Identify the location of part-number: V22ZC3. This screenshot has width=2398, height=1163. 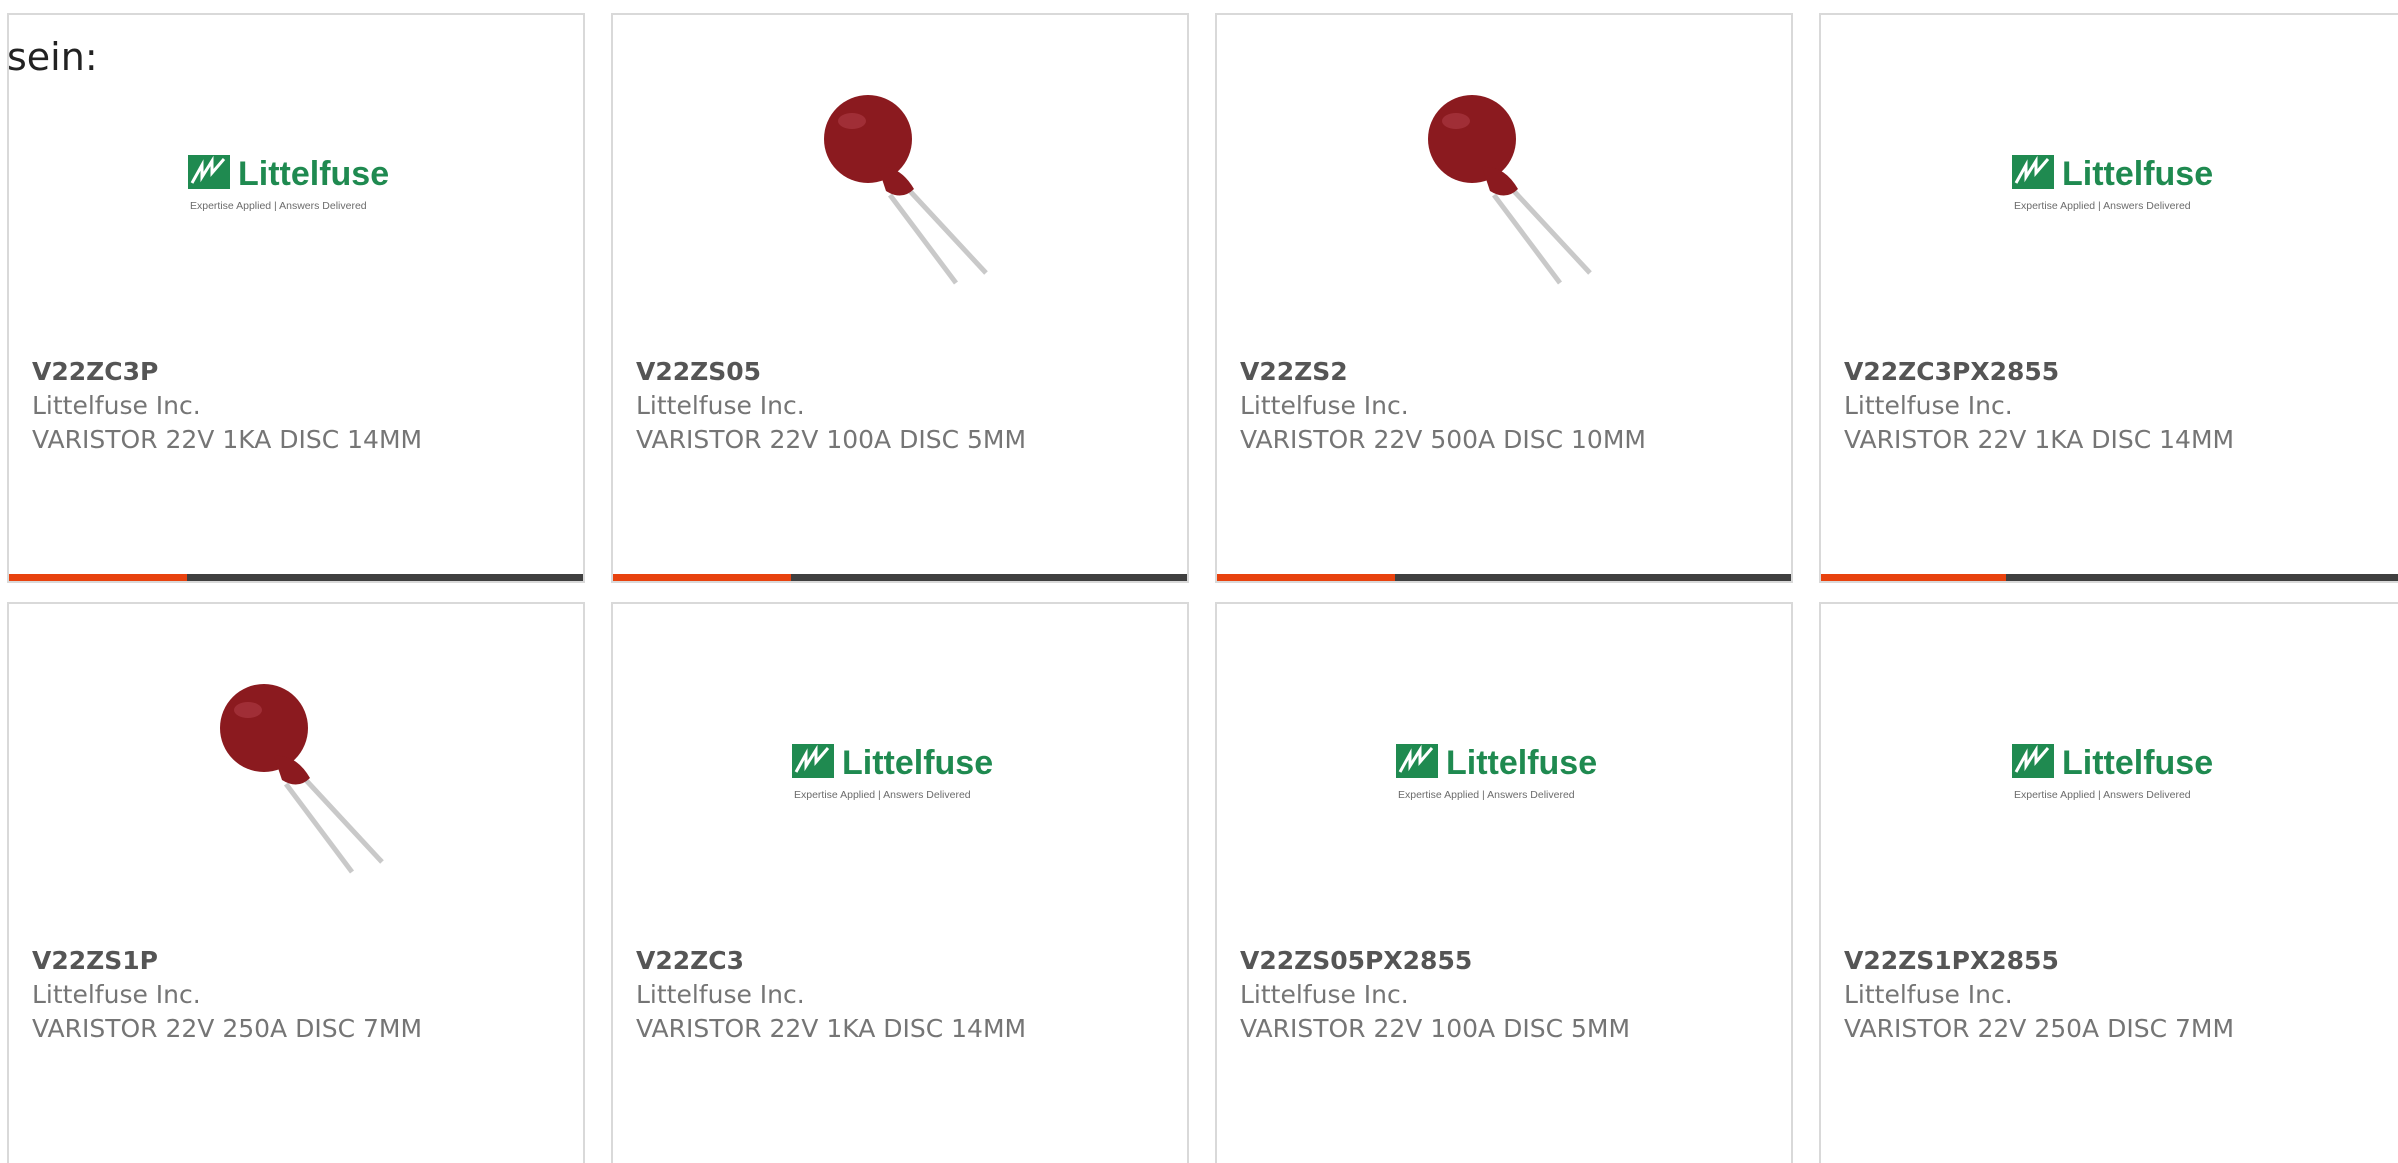
(690, 960).